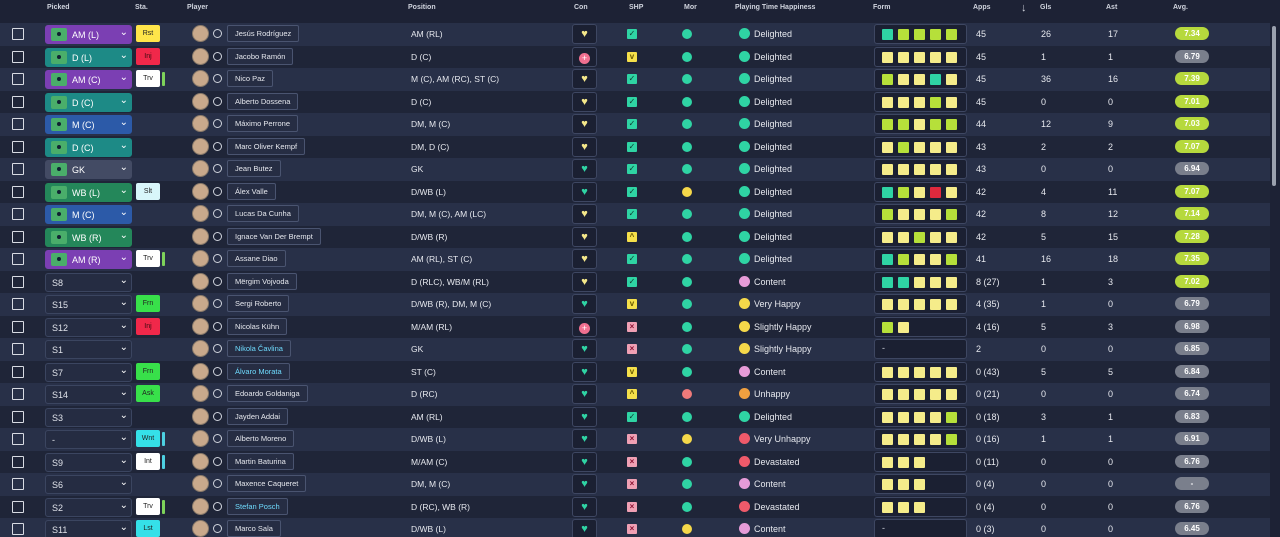 Image resolution: width=1280 pixels, height=537 pixels. I want to click on picked-position-dropdown: S11 ⌄, so click(88, 528).